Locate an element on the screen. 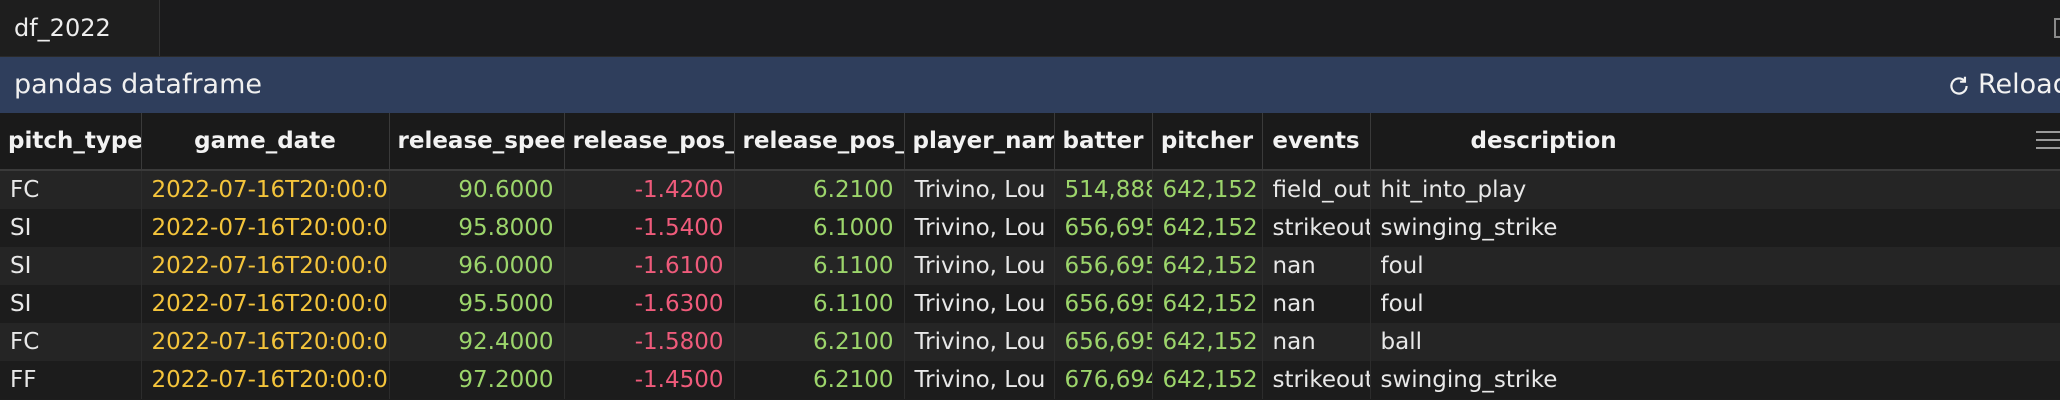  cell-release-speed: 96.0000 is located at coordinates (477, 266).